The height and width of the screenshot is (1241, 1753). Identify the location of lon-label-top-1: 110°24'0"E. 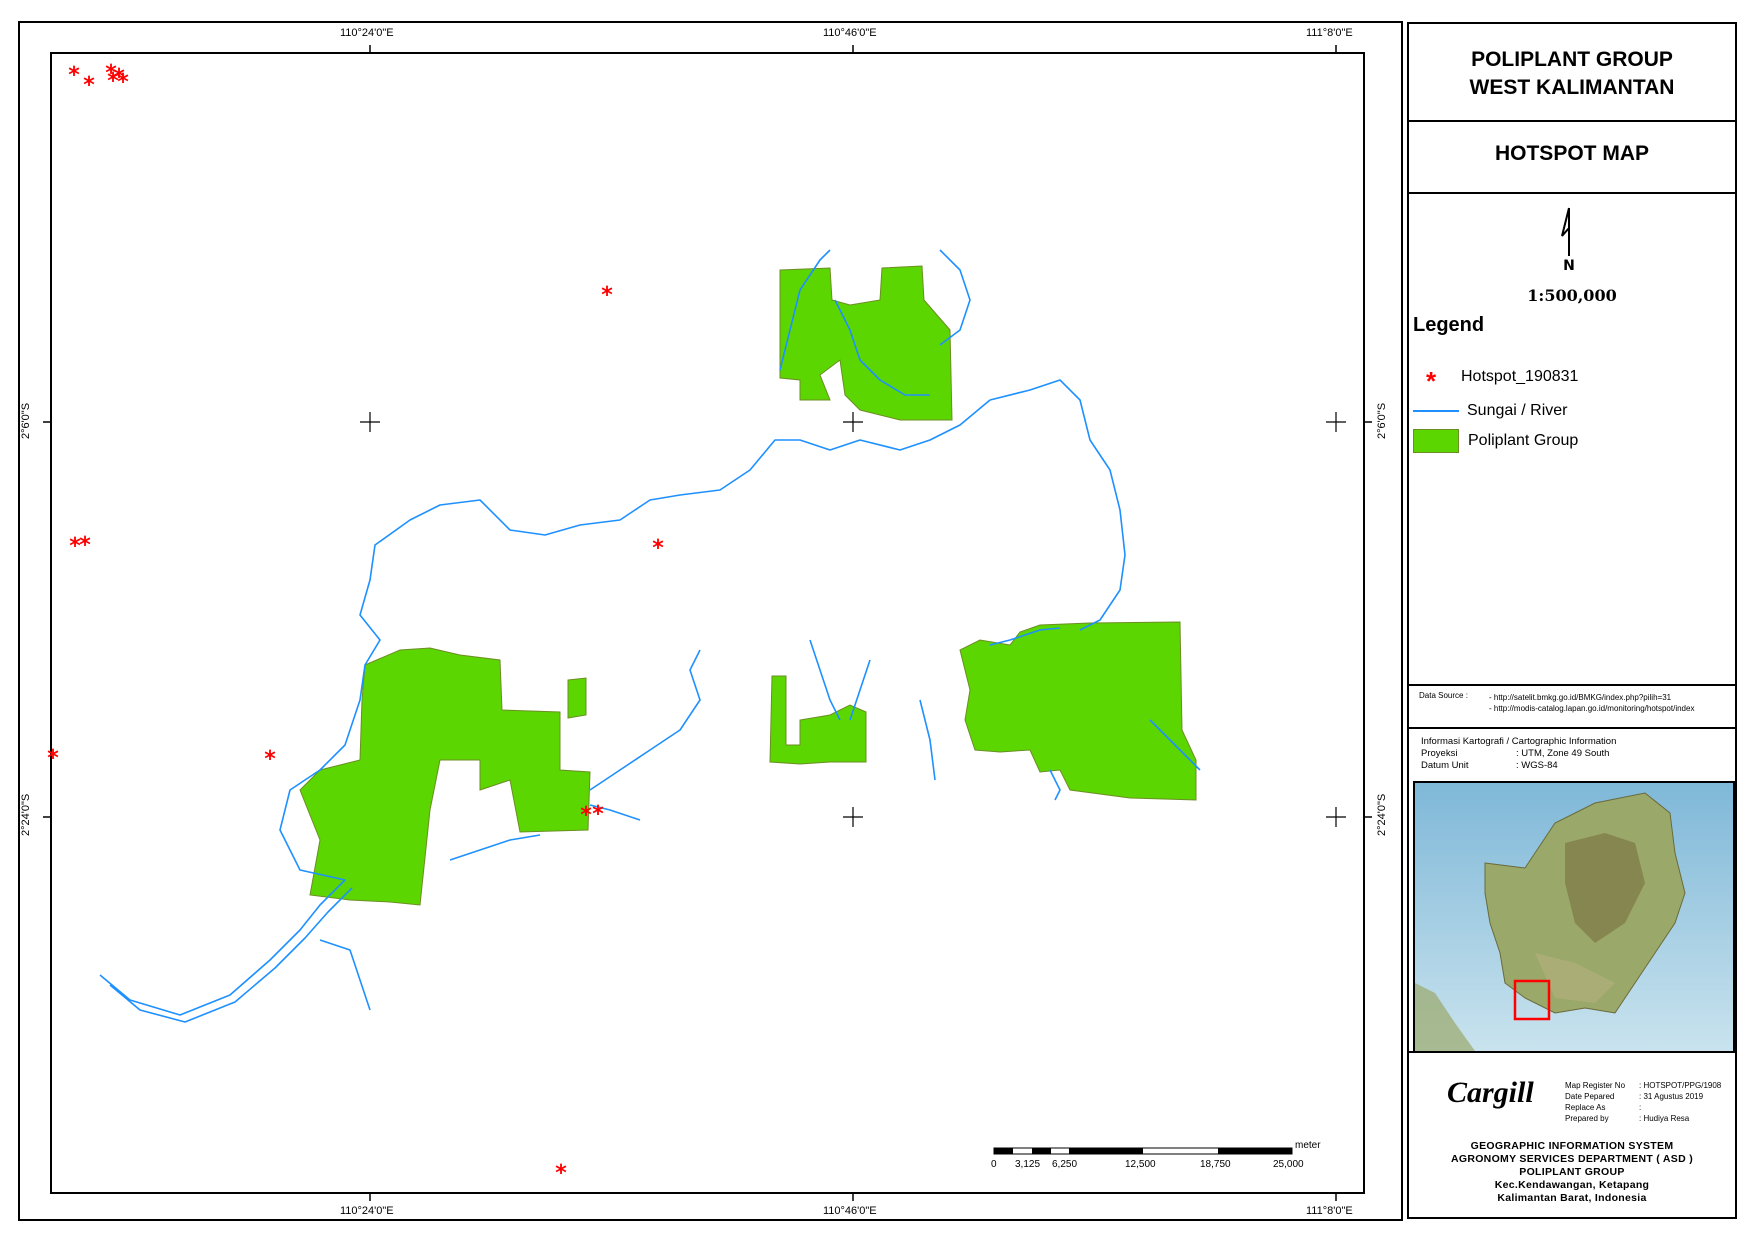
(367, 33).